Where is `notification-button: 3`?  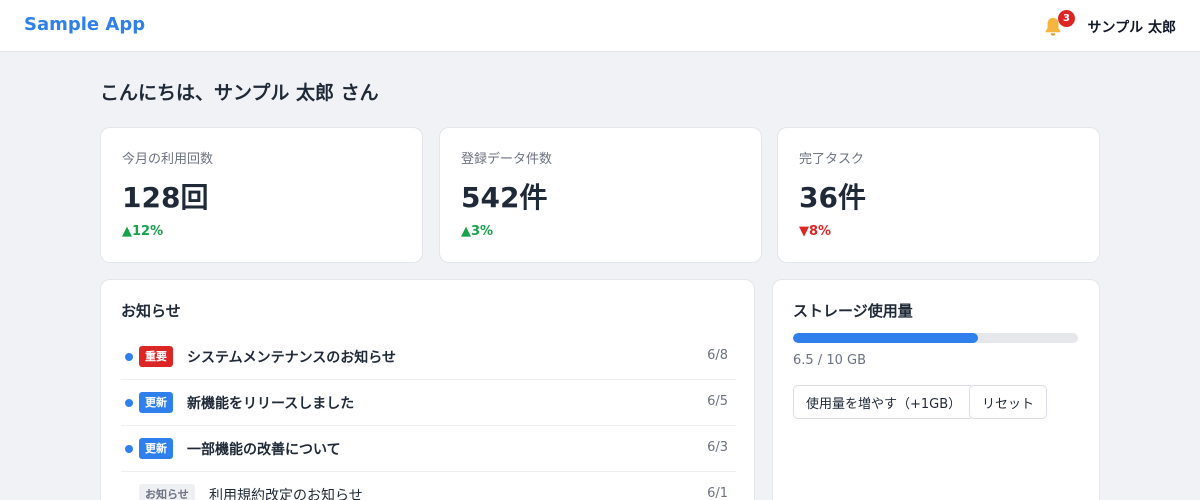 notification-button: 3 is located at coordinates (1058, 25).